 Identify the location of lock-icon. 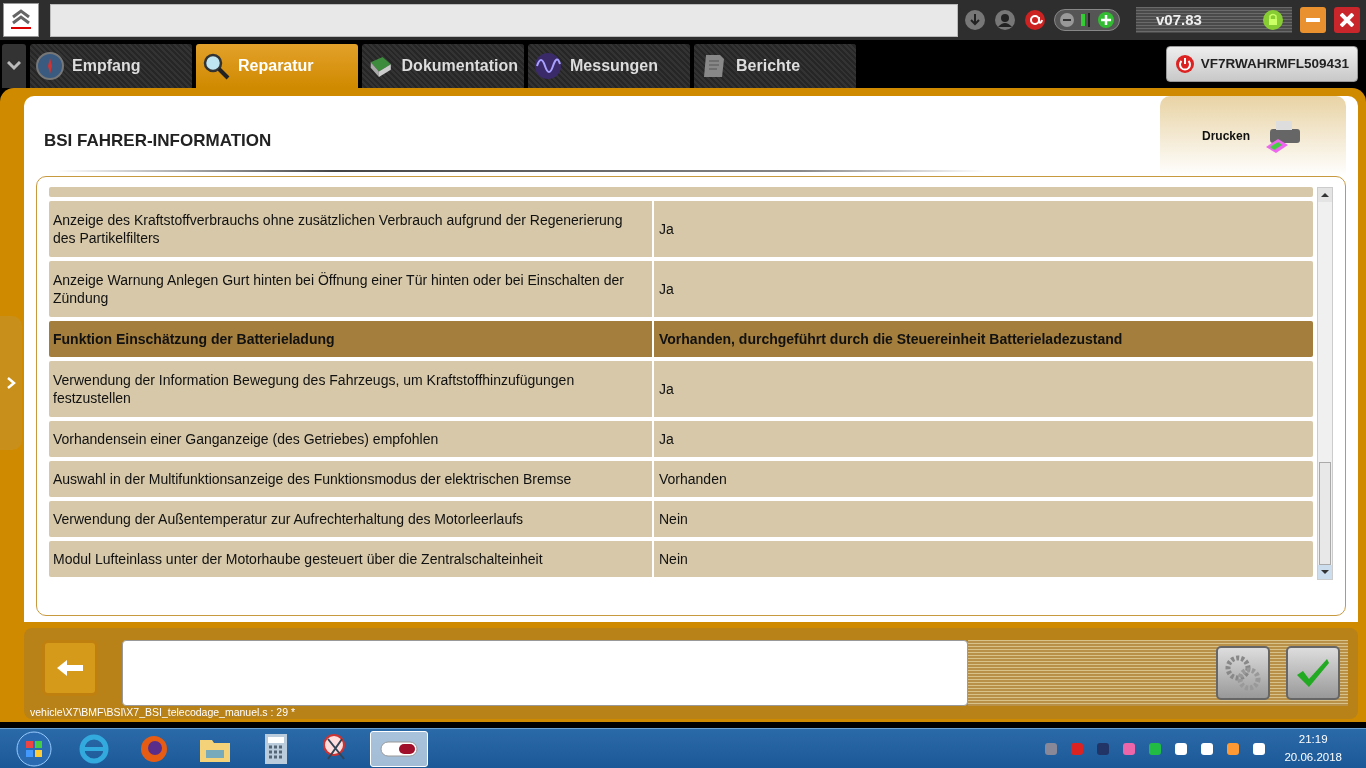
(1273, 20).